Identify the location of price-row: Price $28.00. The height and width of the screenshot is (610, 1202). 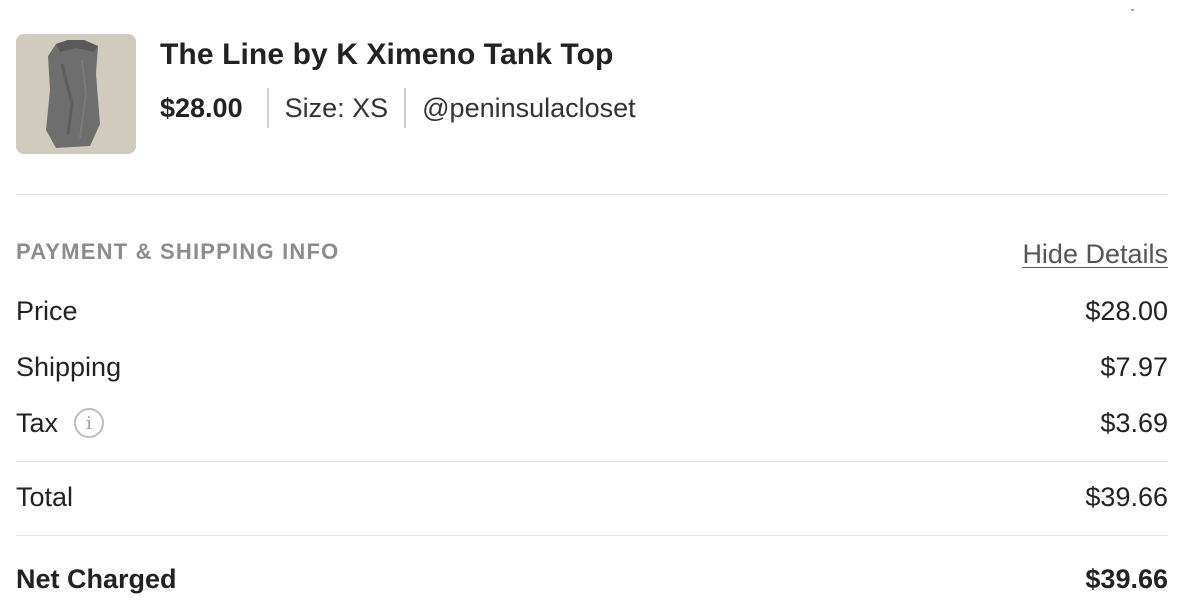
(592, 311).